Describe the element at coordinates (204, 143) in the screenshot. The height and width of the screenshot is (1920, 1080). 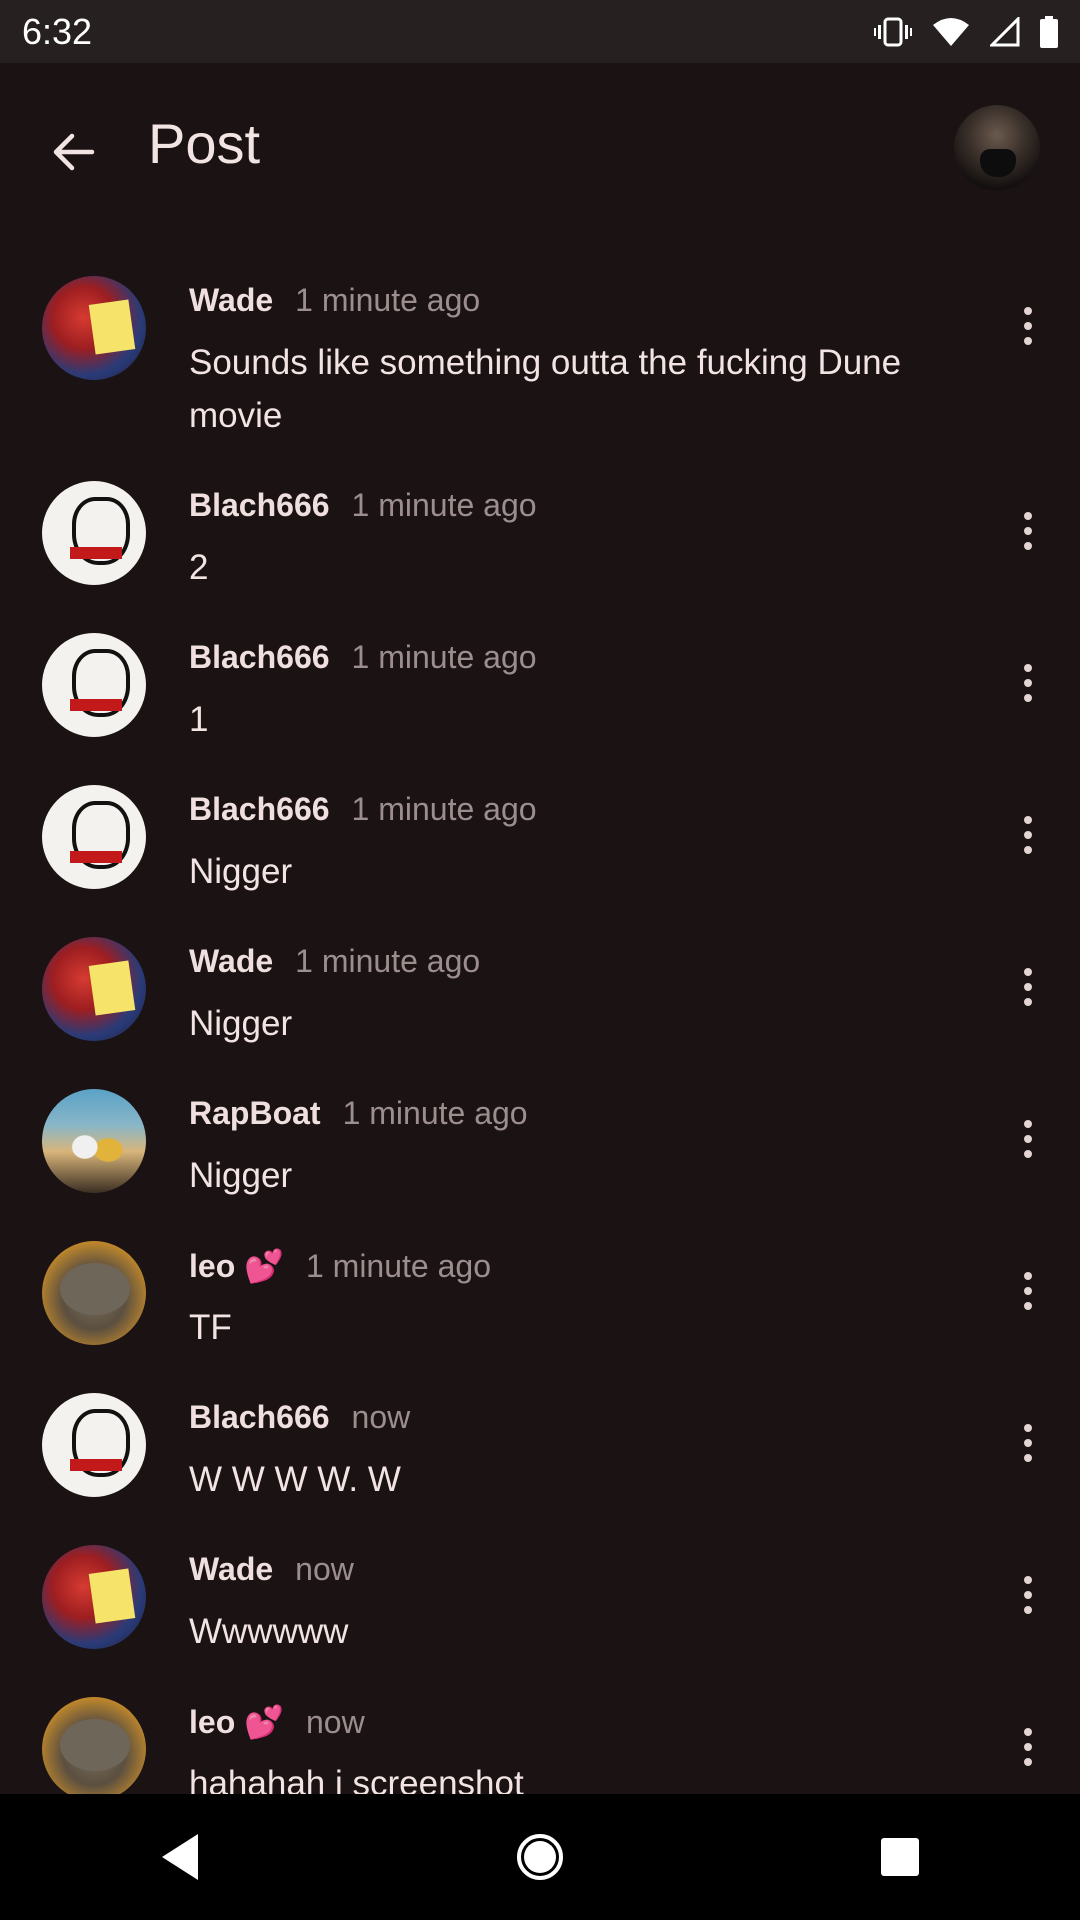
I see `page-title: Post` at that location.